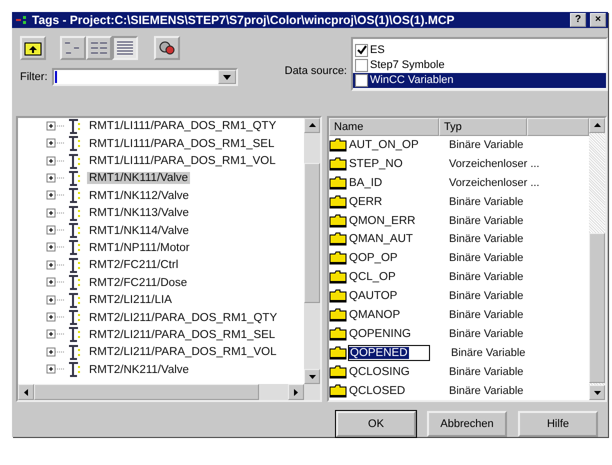  Describe the element at coordinates (479, 80) in the screenshot. I see `data-source-item: WinCC Variablen` at that location.